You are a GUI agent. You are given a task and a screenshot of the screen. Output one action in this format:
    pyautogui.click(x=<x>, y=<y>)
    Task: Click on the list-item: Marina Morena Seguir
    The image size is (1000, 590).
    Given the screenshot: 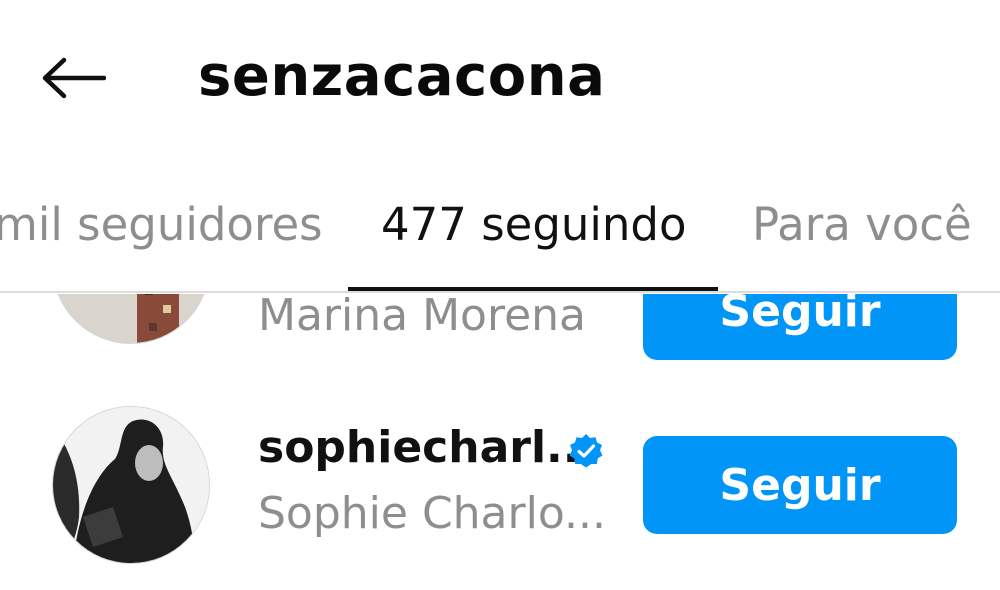 What is the action you would take?
    pyautogui.click(x=500, y=327)
    